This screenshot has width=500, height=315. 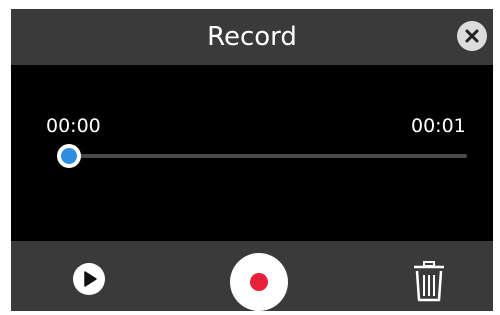 What do you see at coordinates (73, 126) in the screenshot?
I see `current-time: 00:00` at bounding box center [73, 126].